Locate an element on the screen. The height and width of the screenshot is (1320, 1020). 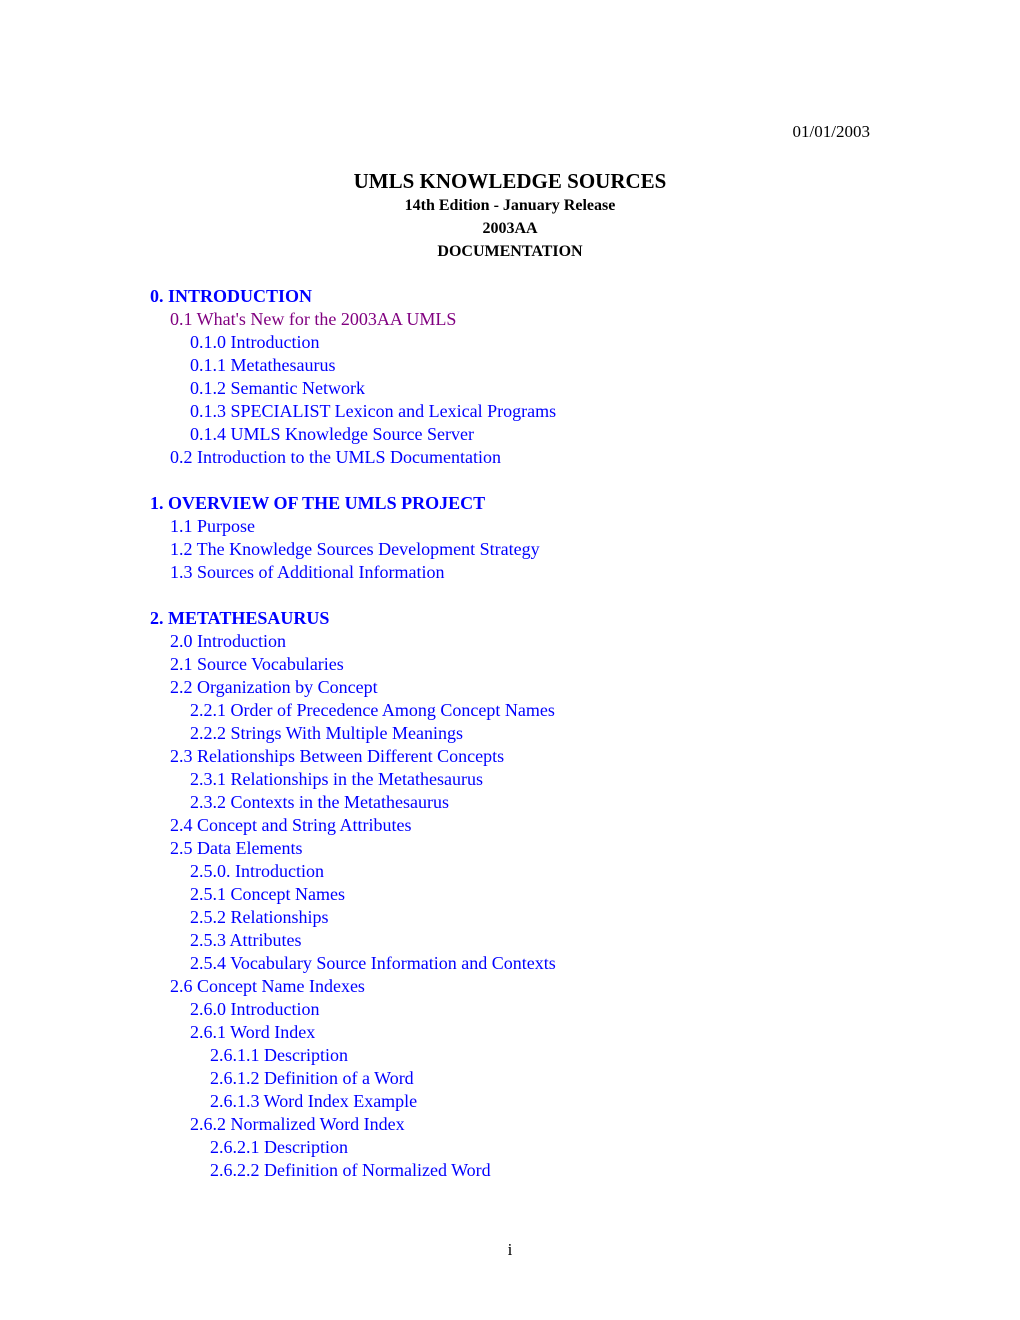
toc-link: 0.1.4 UMLS Knowledge Source Server is located at coordinates (353, 434).